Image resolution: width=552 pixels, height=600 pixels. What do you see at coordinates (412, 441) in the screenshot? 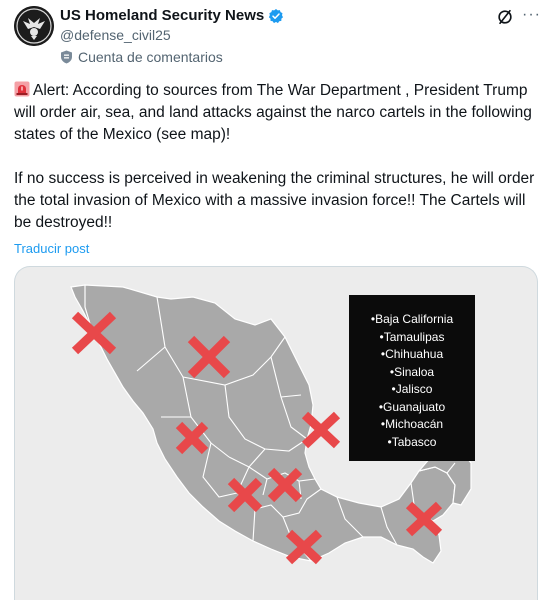
I see `state-item: •Tabasco` at bounding box center [412, 441].